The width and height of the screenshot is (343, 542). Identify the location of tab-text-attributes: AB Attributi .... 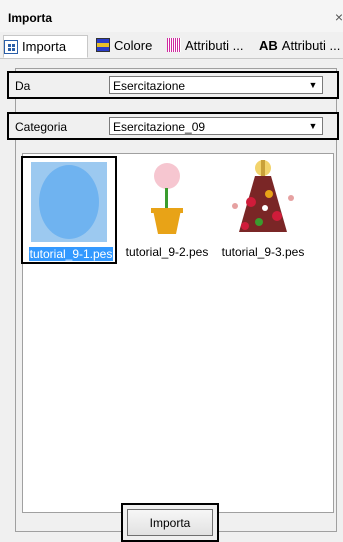
(299, 45).